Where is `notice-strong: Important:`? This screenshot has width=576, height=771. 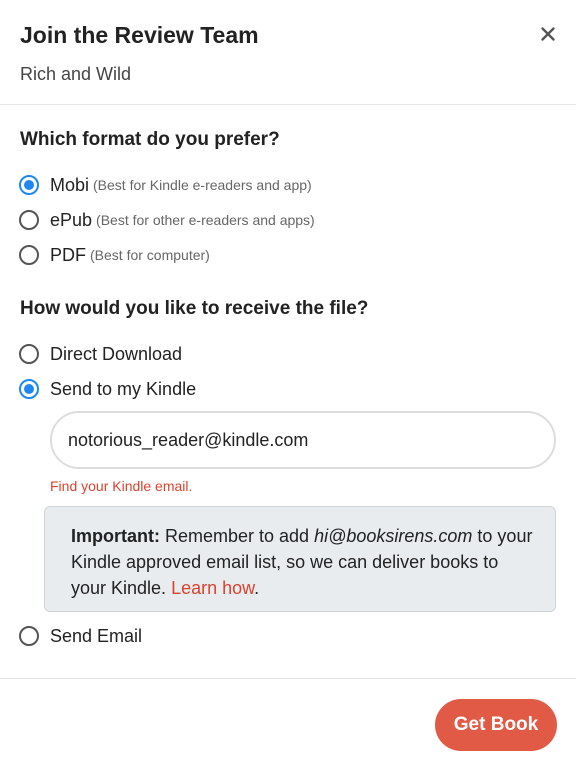
notice-strong: Important: is located at coordinates (115, 536).